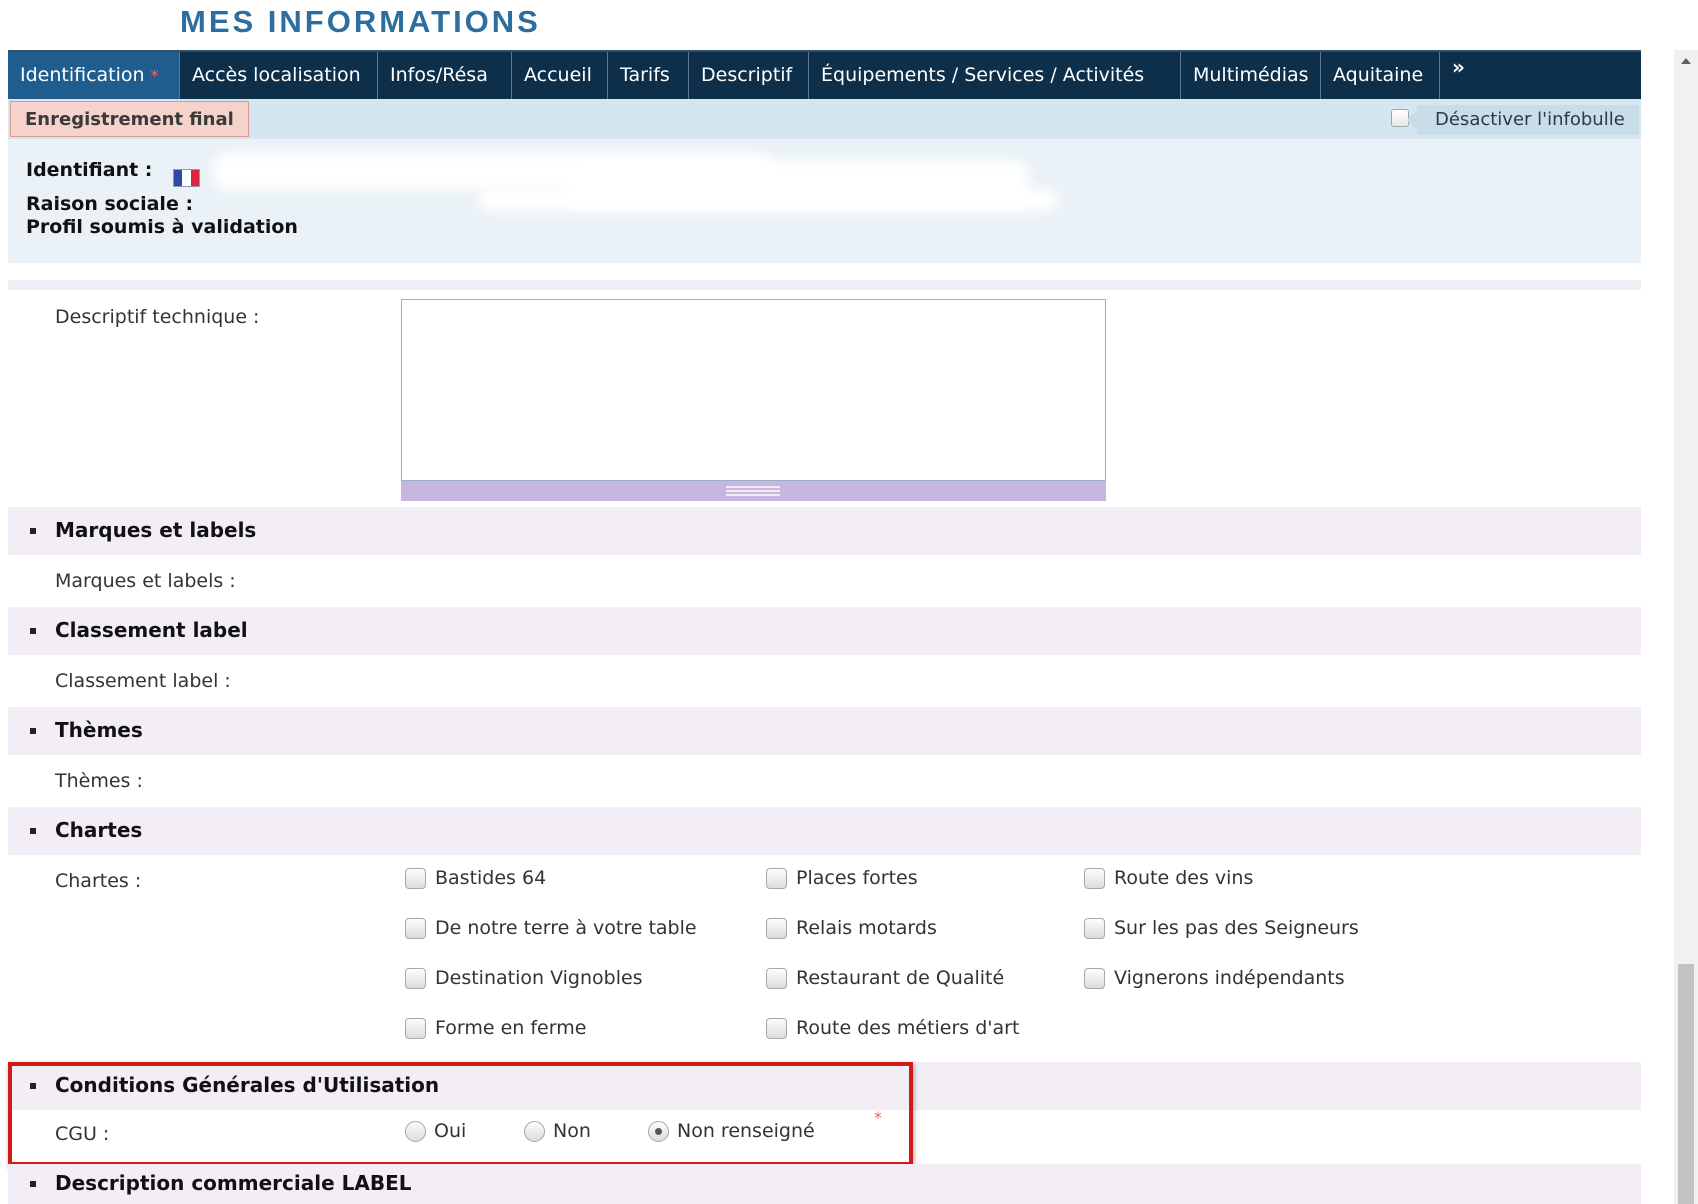  What do you see at coordinates (145, 581) in the screenshot?
I see `marques-field-label: Marques et labels :` at bounding box center [145, 581].